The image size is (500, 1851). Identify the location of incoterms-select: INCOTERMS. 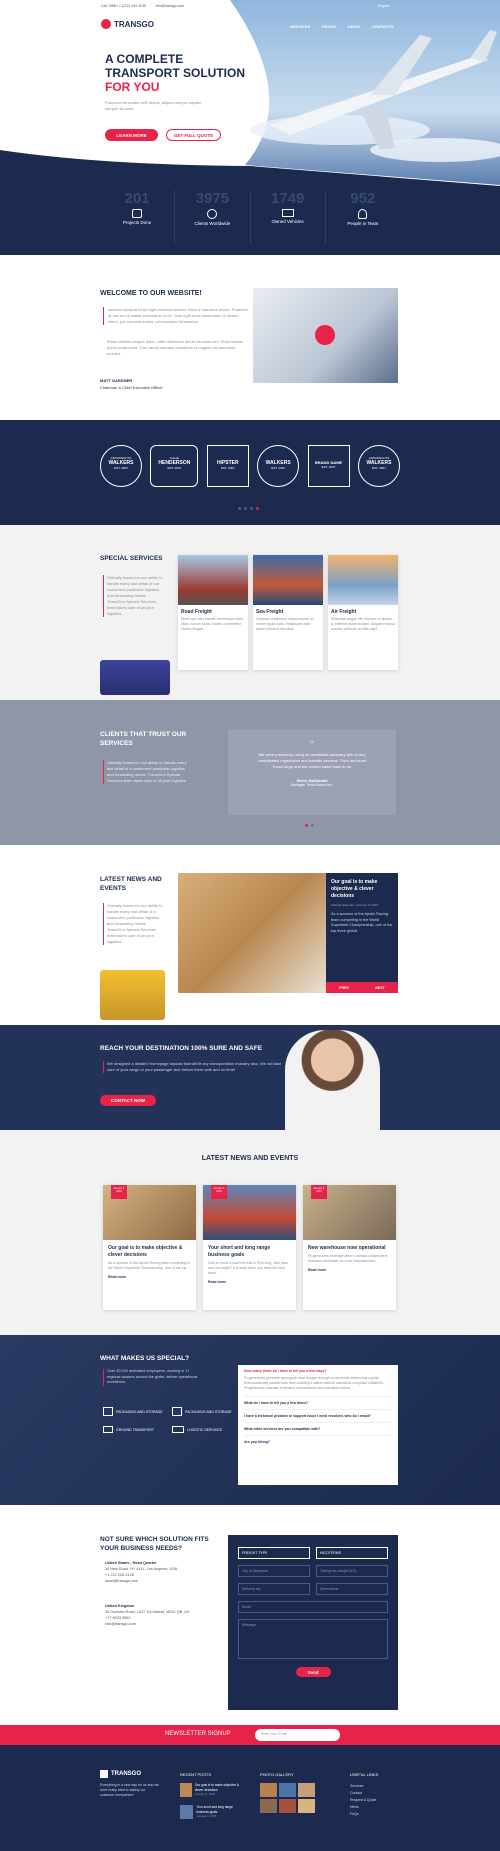
(352, 1553).